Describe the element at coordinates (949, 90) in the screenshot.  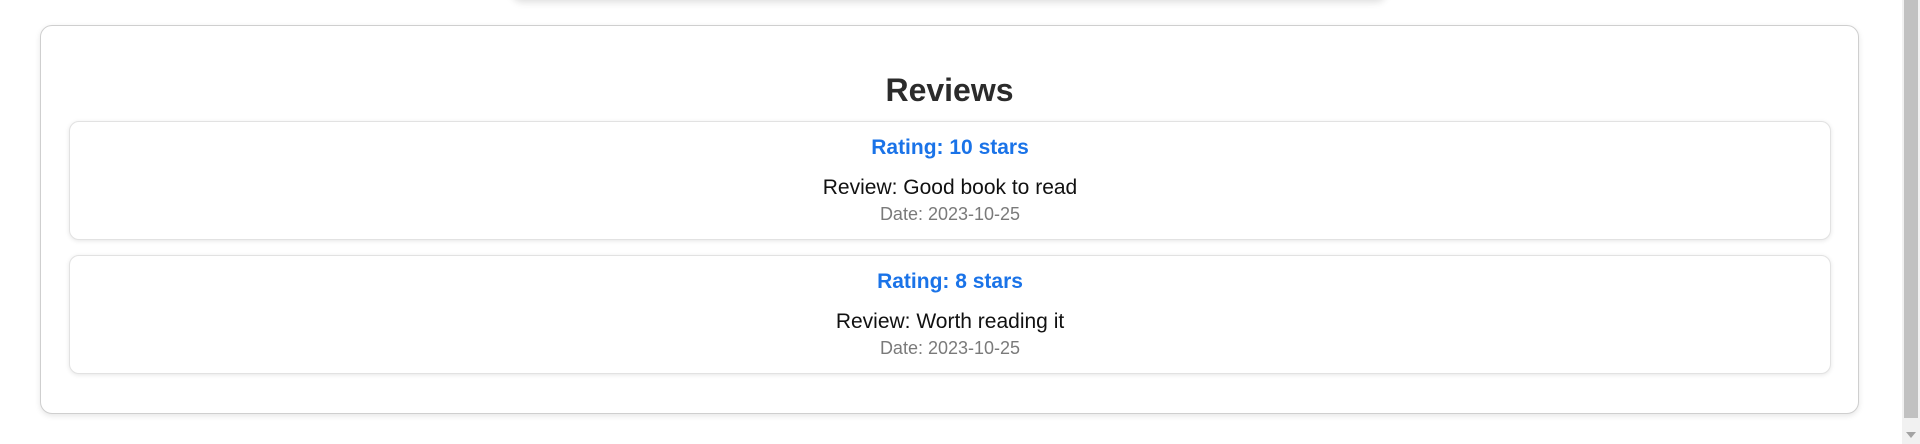
I see `reviews-title: Reviews` at that location.